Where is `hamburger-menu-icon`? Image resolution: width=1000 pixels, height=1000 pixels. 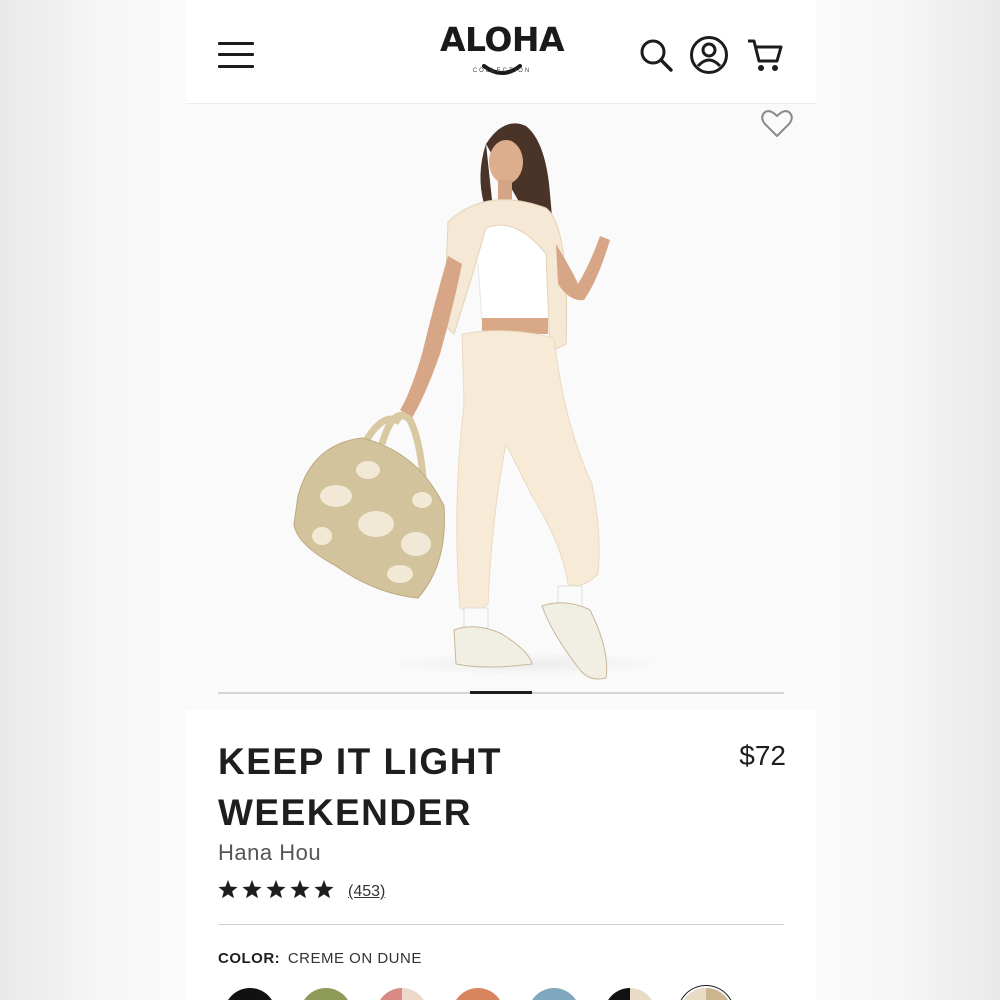
hamburger-menu-icon is located at coordinates (237, 55).